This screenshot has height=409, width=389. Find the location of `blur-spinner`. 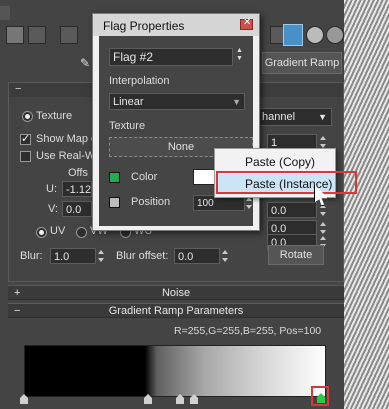

blur-spinner is located at coordinates (101, 256).